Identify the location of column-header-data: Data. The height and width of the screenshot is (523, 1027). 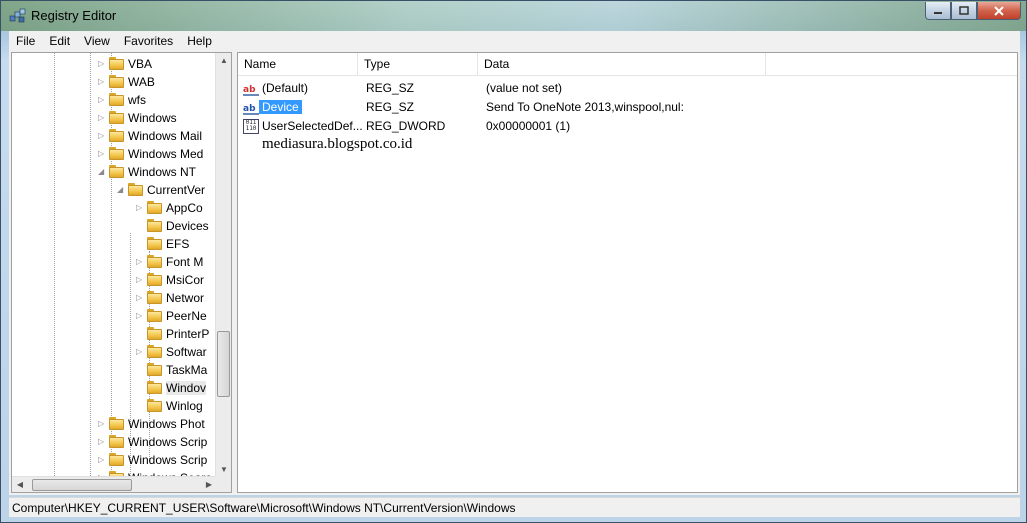
(622, 64).